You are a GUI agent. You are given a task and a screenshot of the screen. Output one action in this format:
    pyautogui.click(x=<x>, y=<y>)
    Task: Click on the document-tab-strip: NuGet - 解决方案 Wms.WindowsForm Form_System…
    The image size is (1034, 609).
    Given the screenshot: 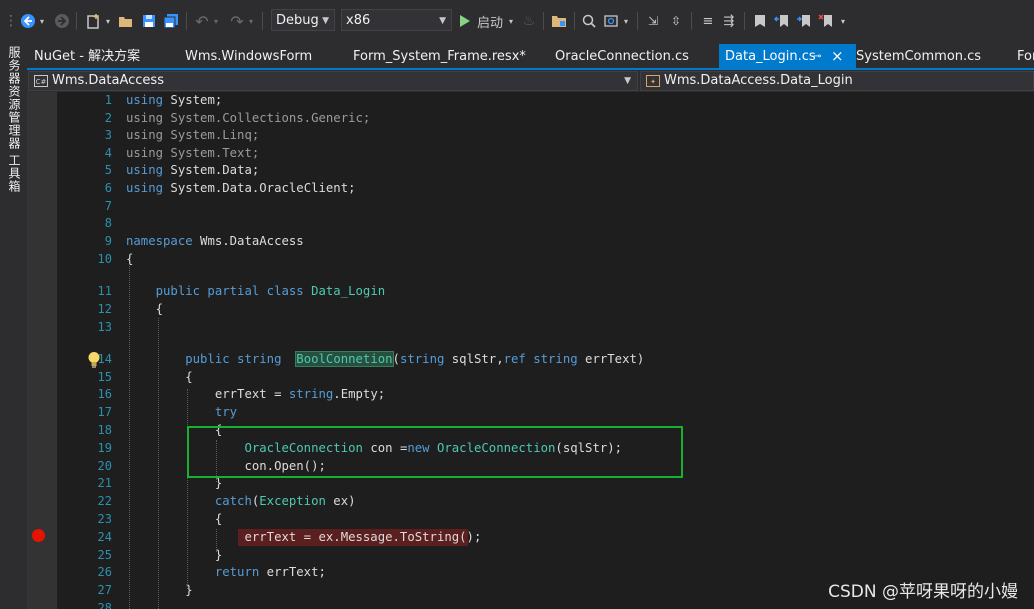 What is the action you would take?
    pyautogui.click(x=530, y=56)
    